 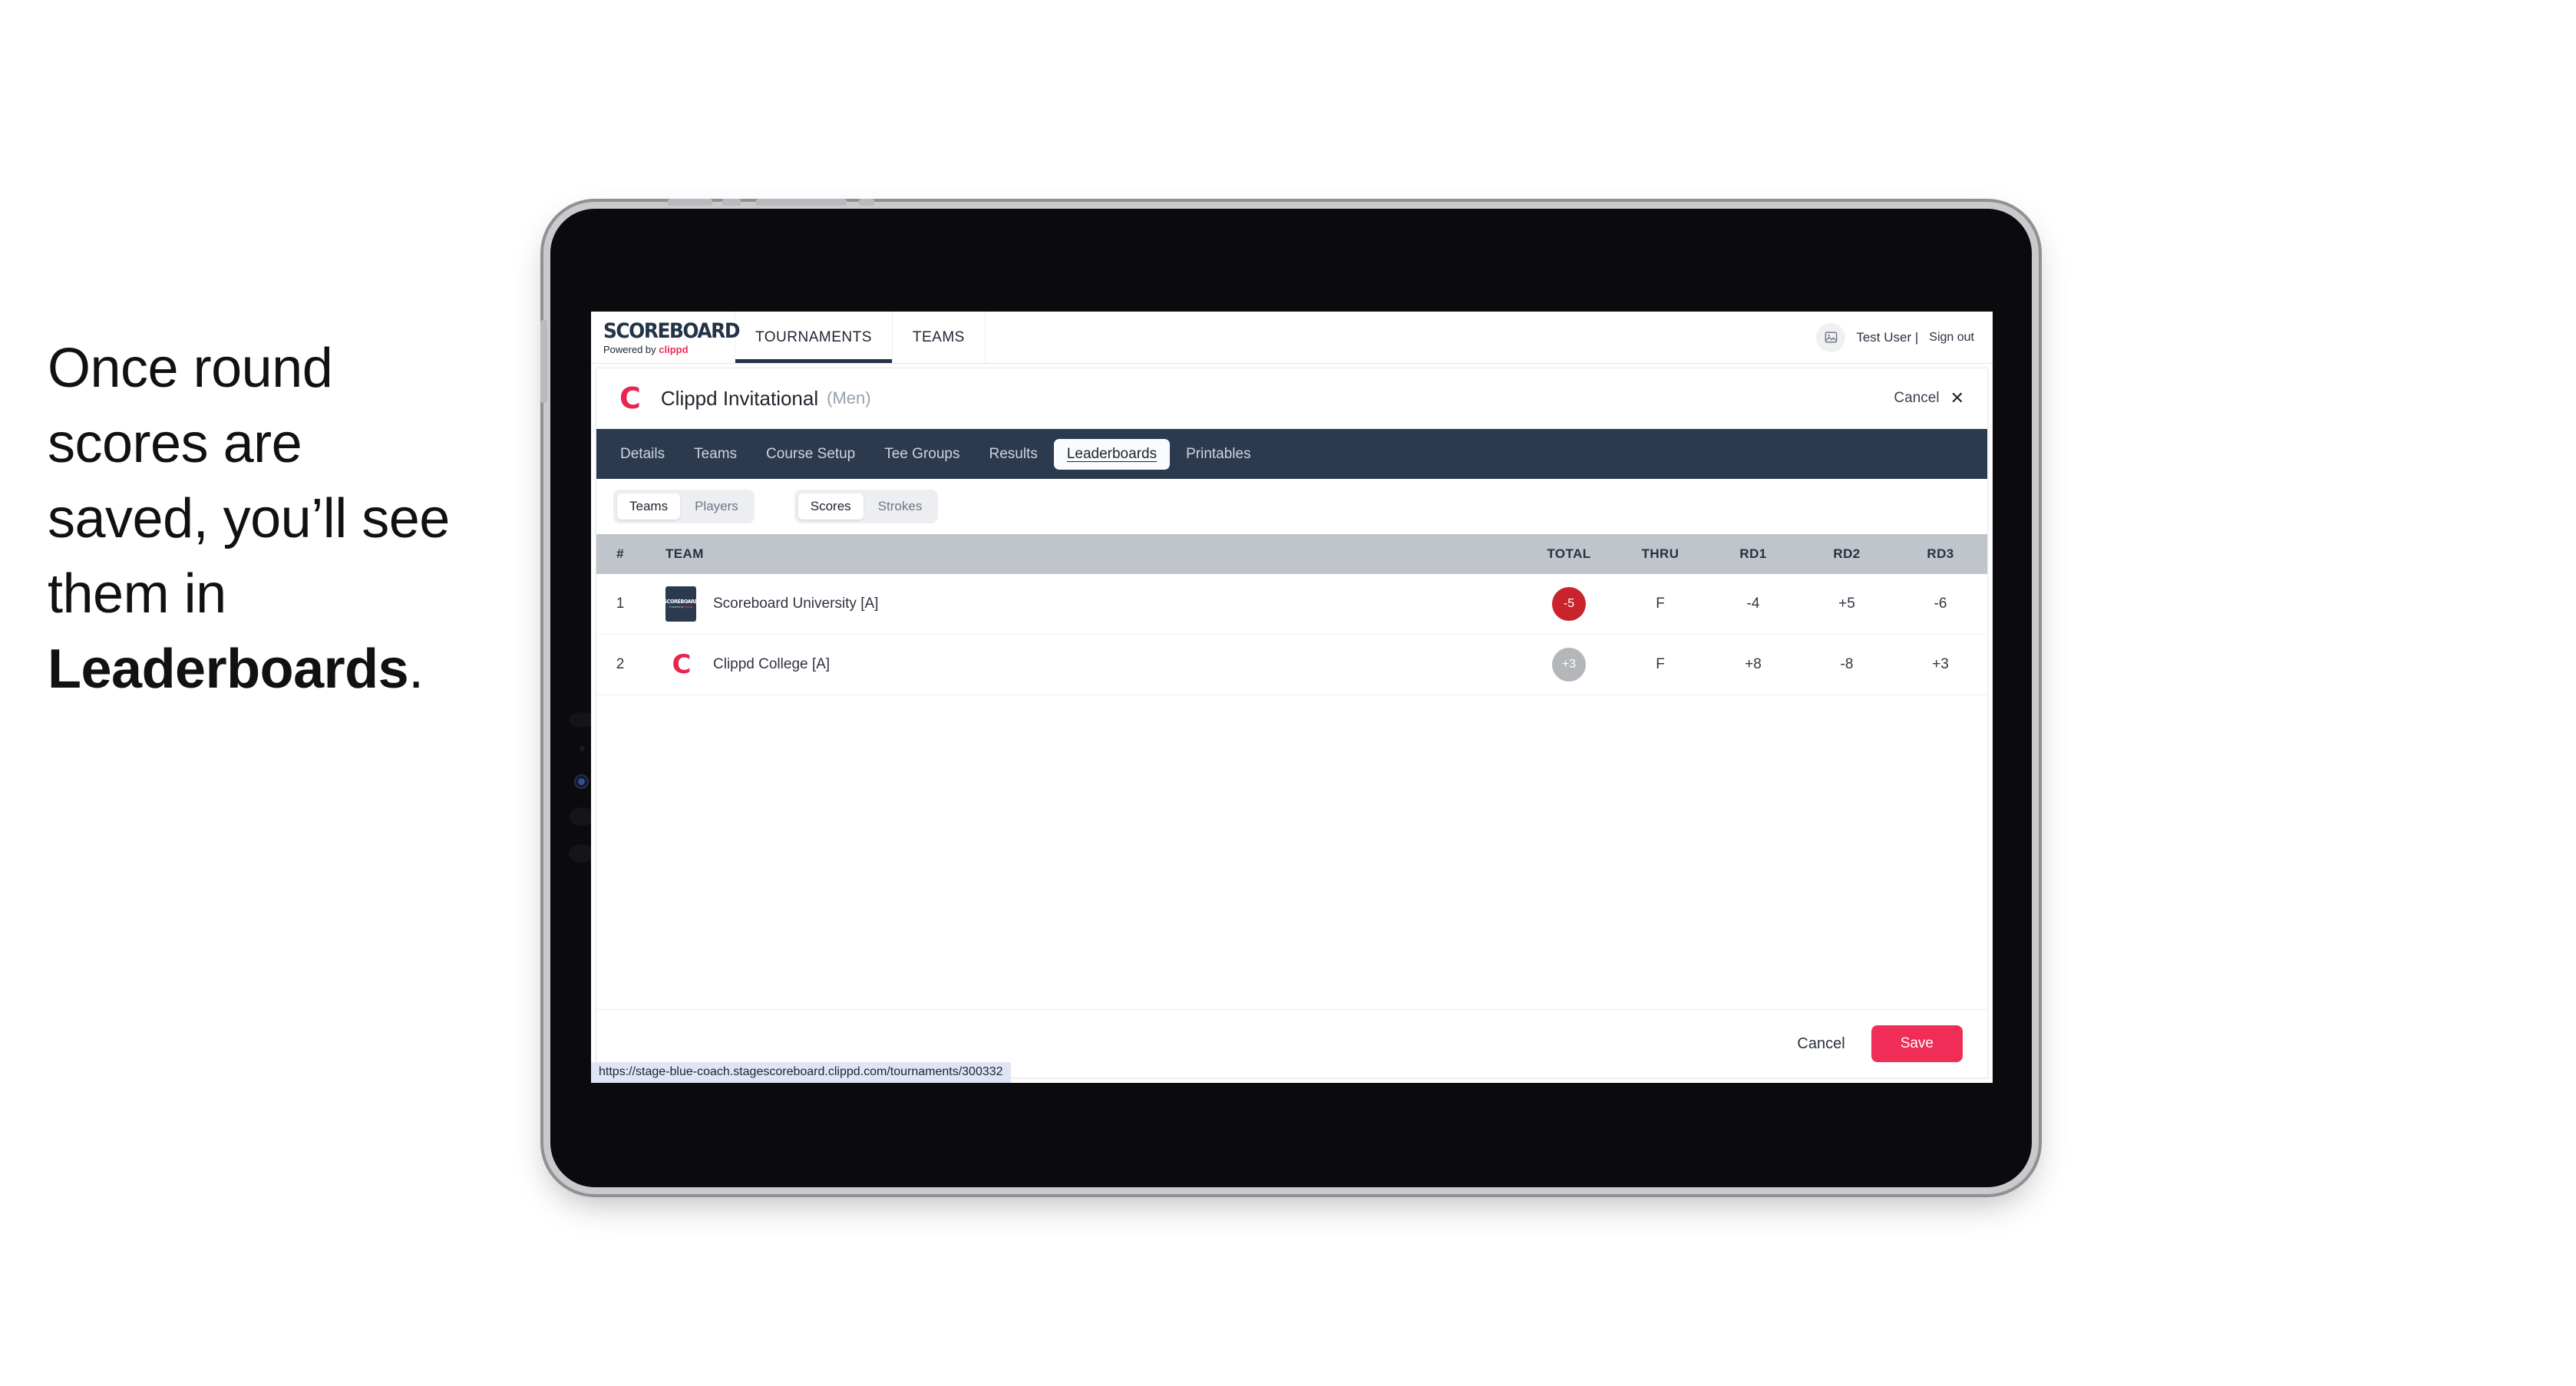 I want to click on section-nav-tee-groups-label: Tee Groups, so click(x=922, y=453).